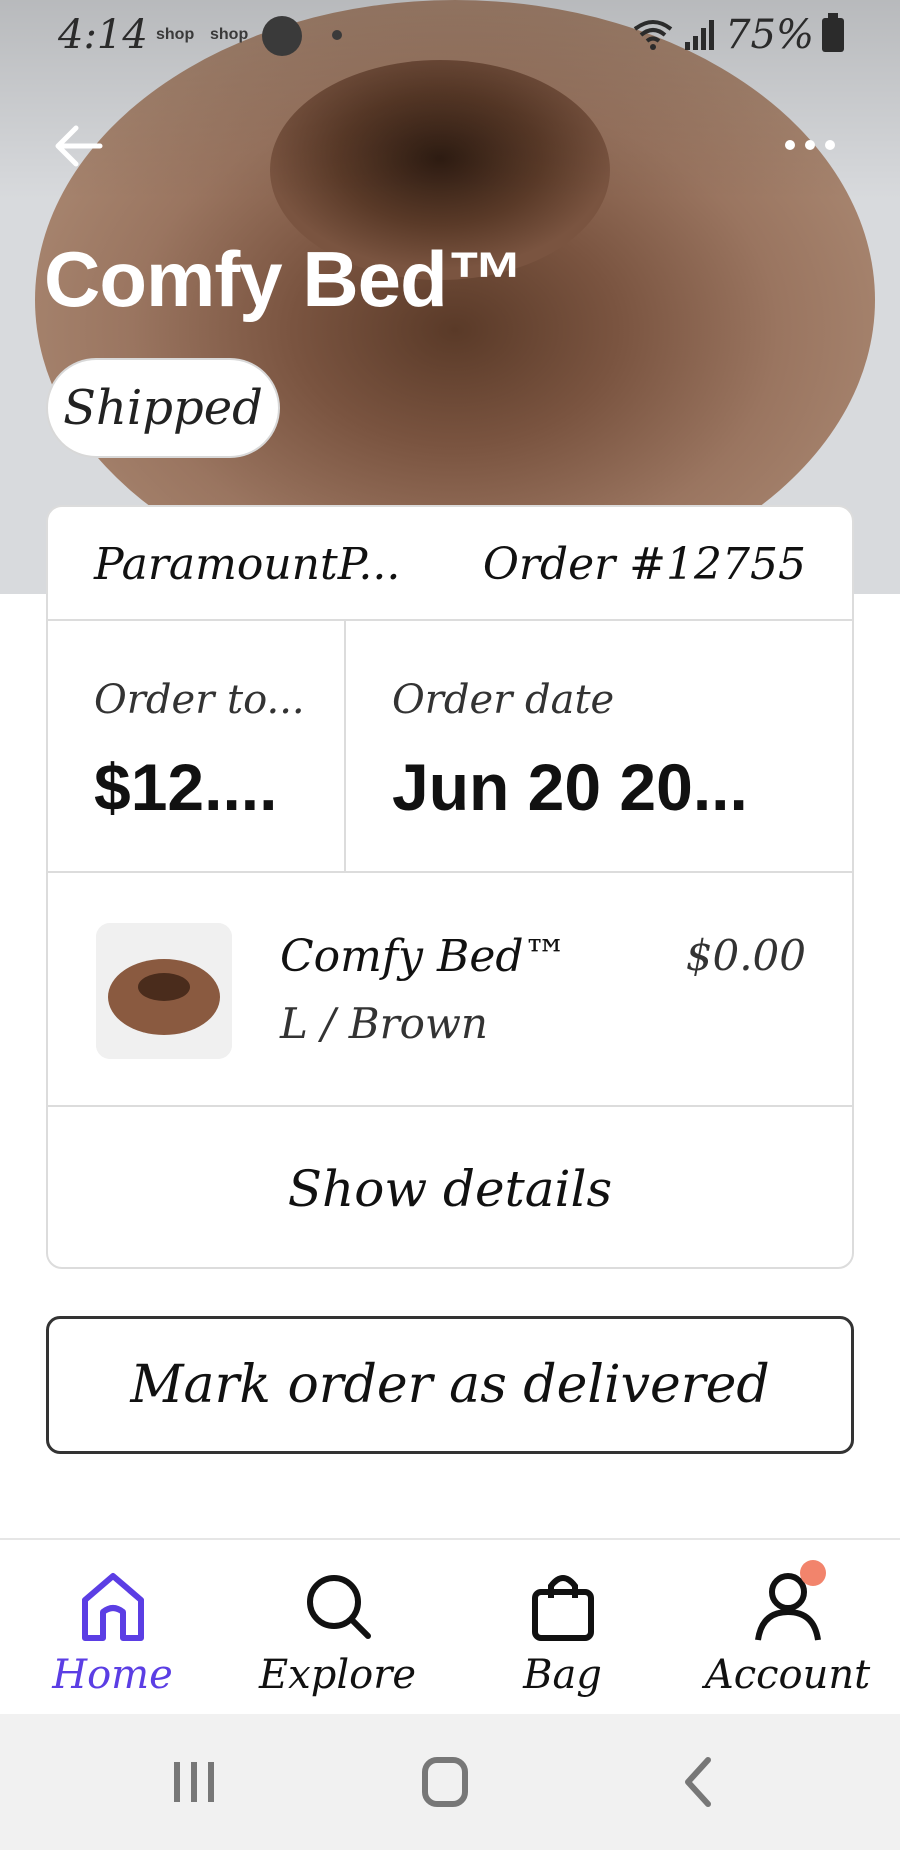  Describe the element at coordinates (813, 1573) in the screenshot. I see `account-notification-badge` at that location.